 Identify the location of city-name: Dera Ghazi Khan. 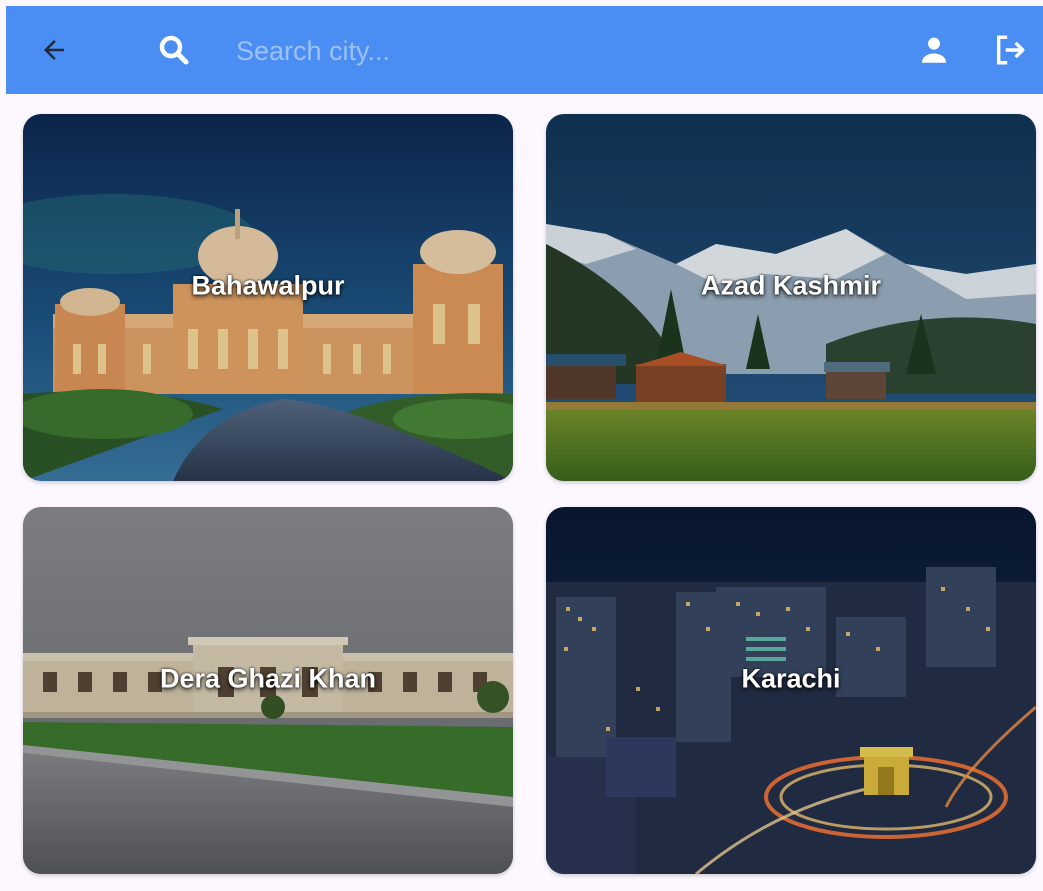
(268, 678).